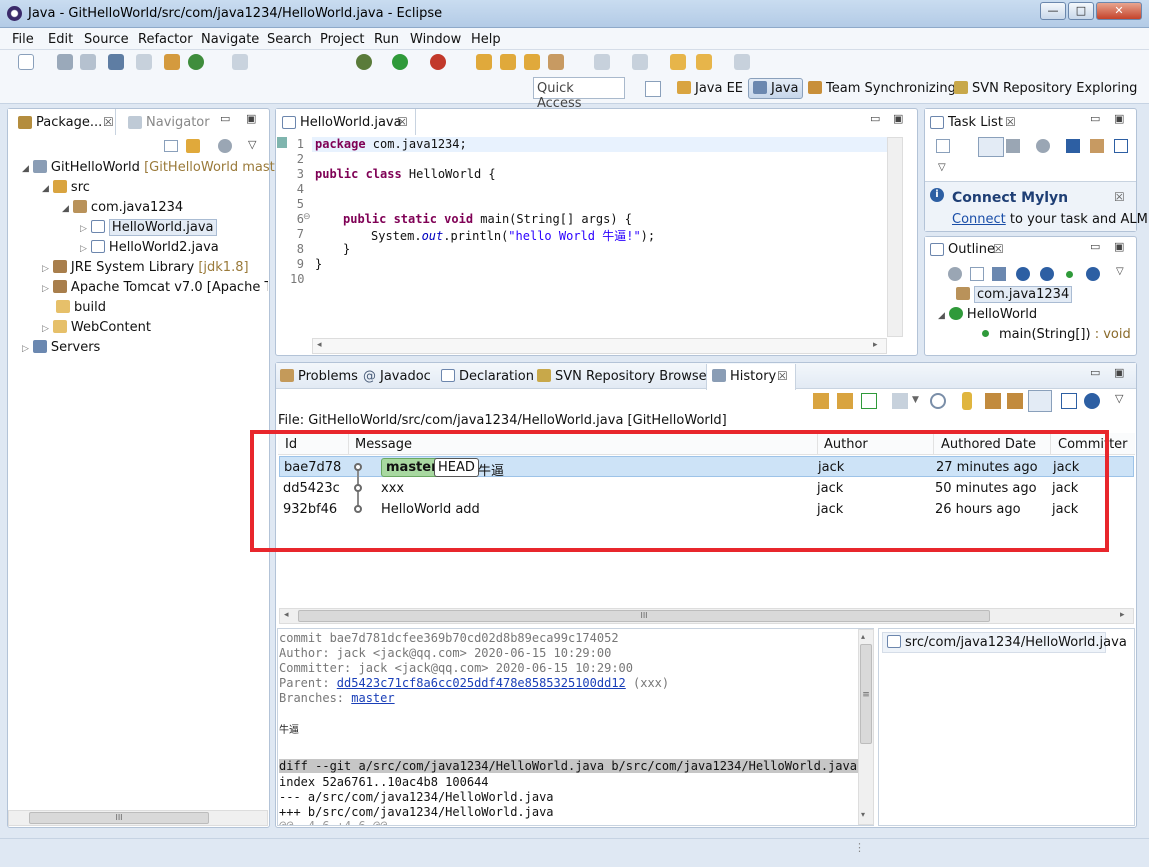 The width and height of the screenshot is (1149, 867). I want to click on menu-file: File, so click(23, 39).